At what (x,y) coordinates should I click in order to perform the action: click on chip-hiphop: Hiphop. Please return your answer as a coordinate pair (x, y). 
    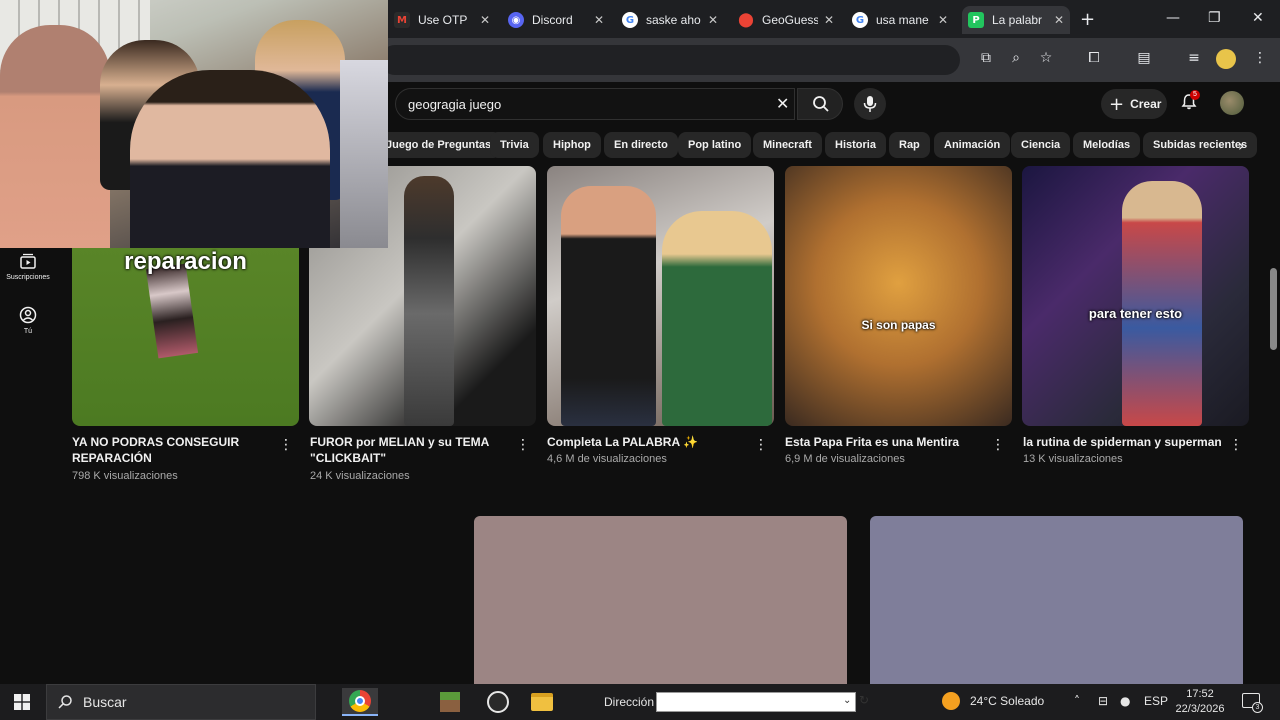
    Looking at the image, I should click on (572, 145).